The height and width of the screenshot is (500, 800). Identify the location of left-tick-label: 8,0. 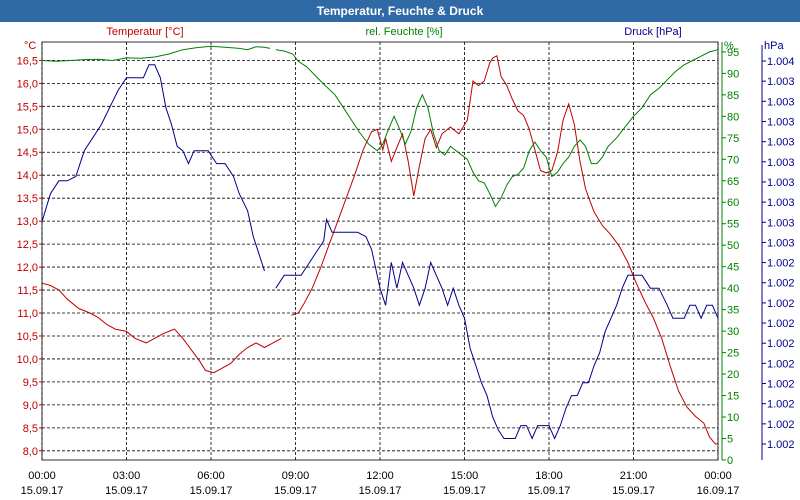
(30, 452).